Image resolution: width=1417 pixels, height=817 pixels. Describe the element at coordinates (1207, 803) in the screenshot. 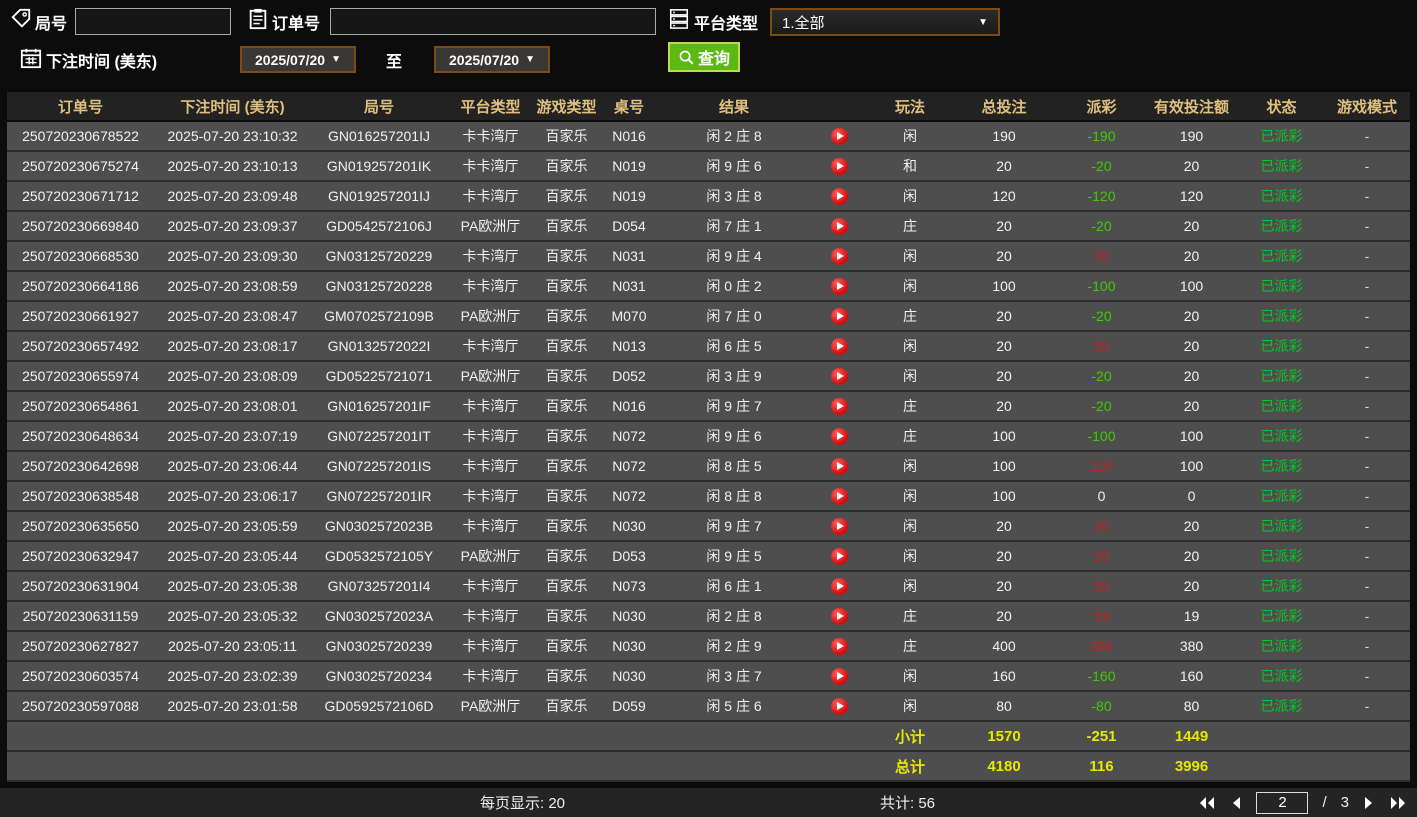

I see `first-page-button` at that location.